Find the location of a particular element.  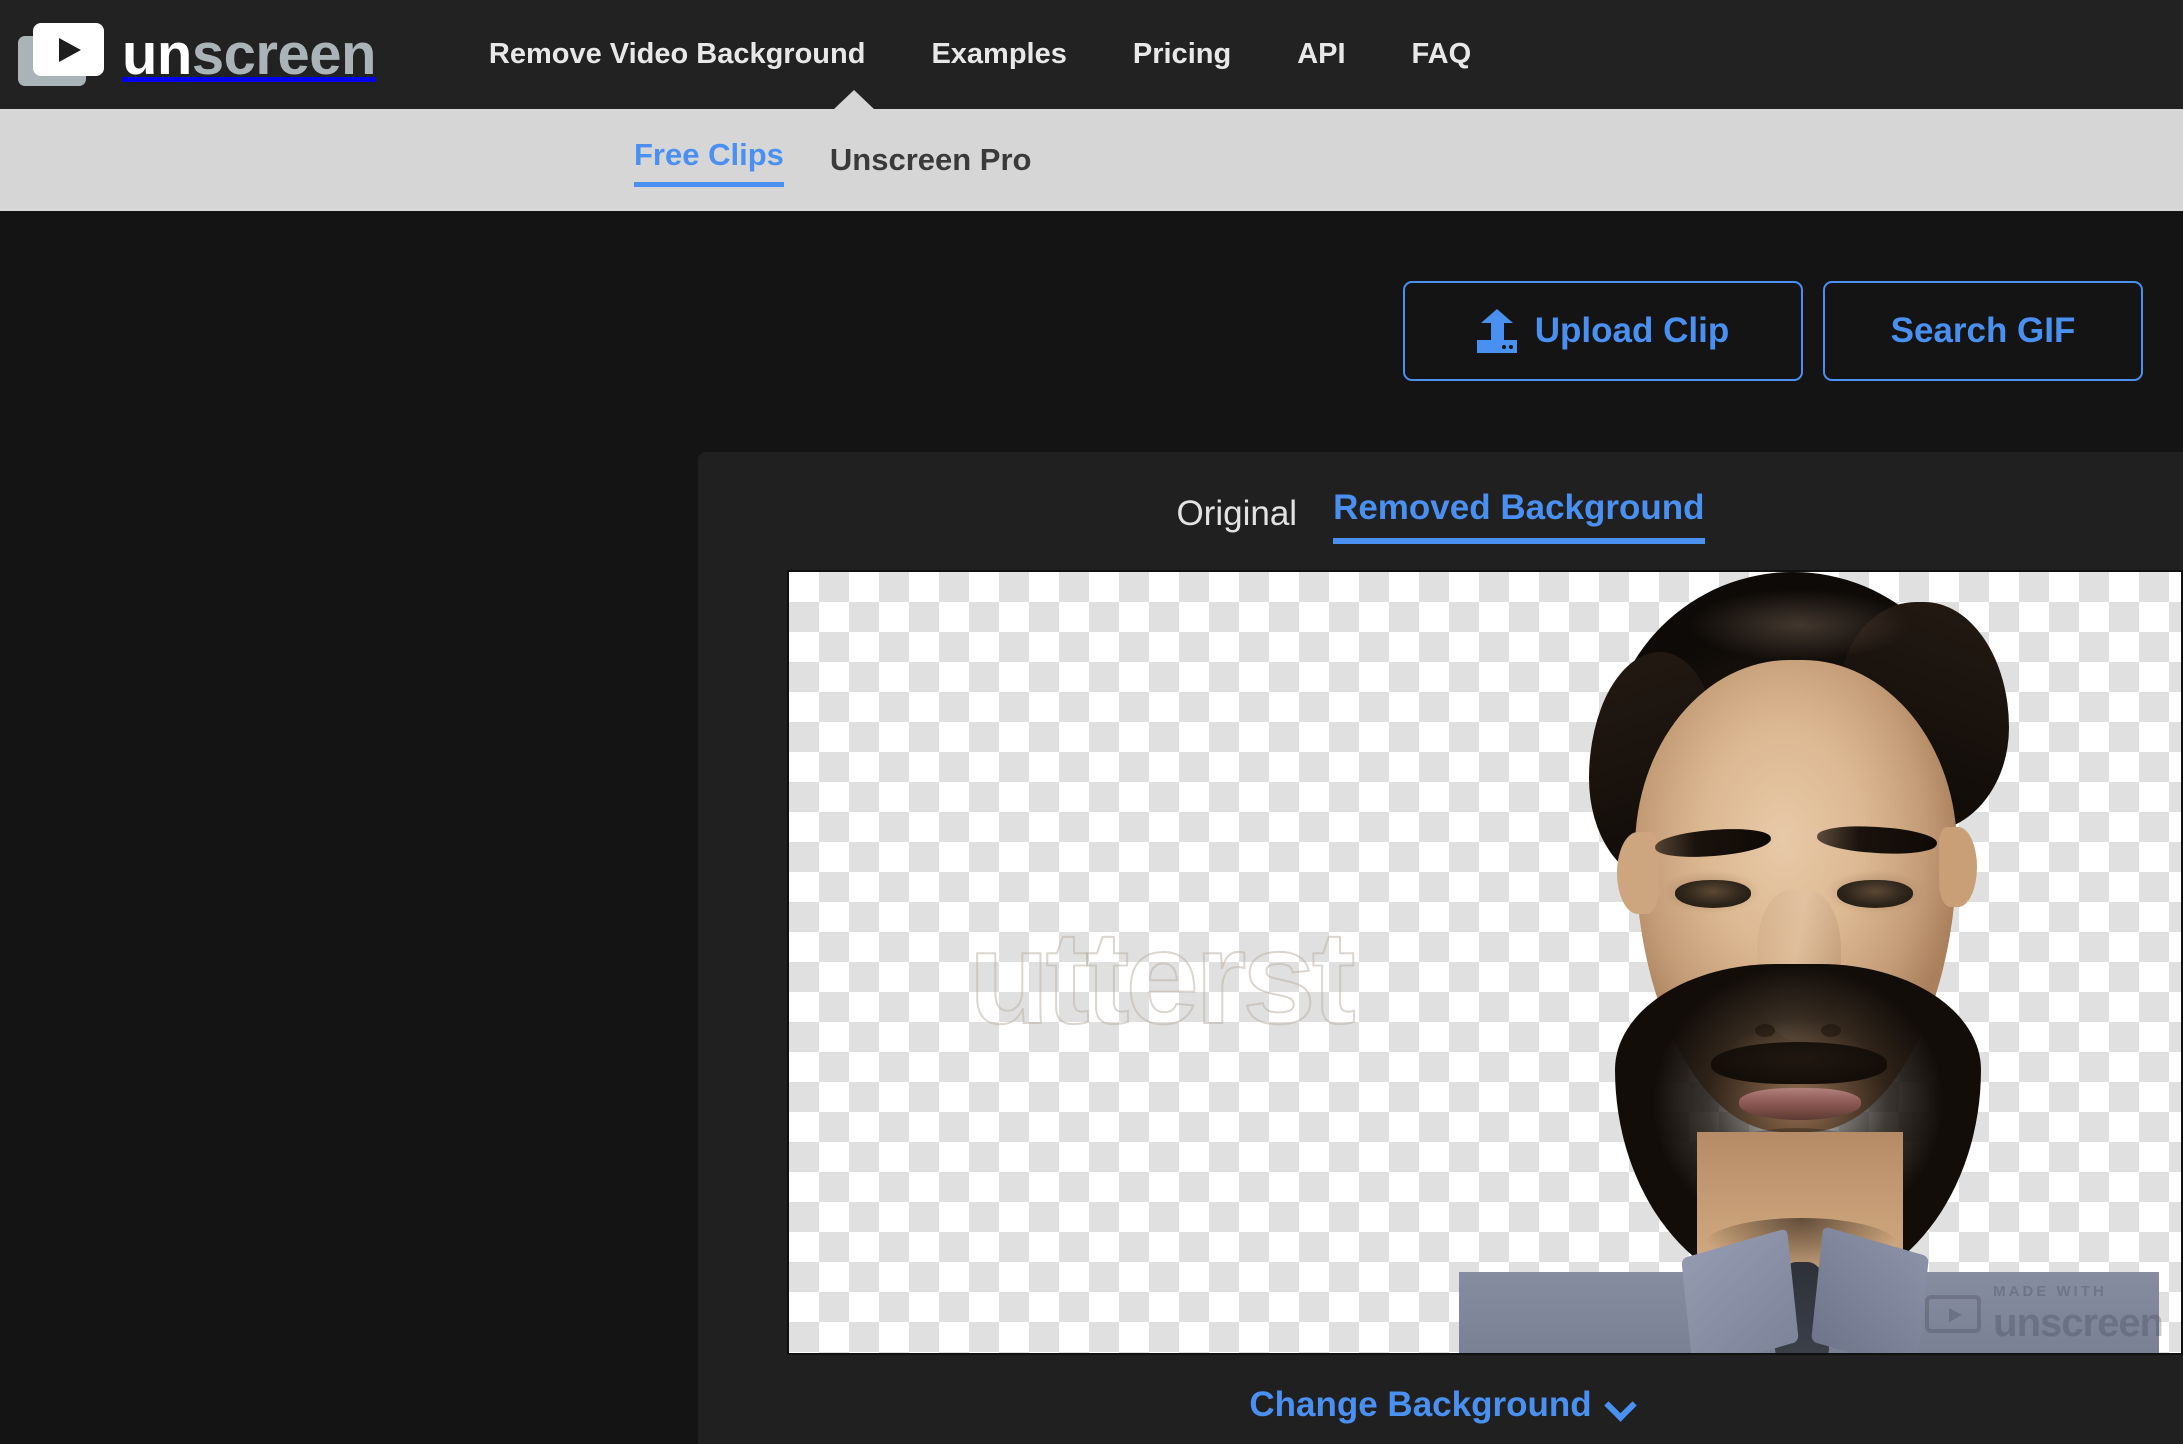

search-gif-label: Search GIF is located at coordinates (1983, 330).